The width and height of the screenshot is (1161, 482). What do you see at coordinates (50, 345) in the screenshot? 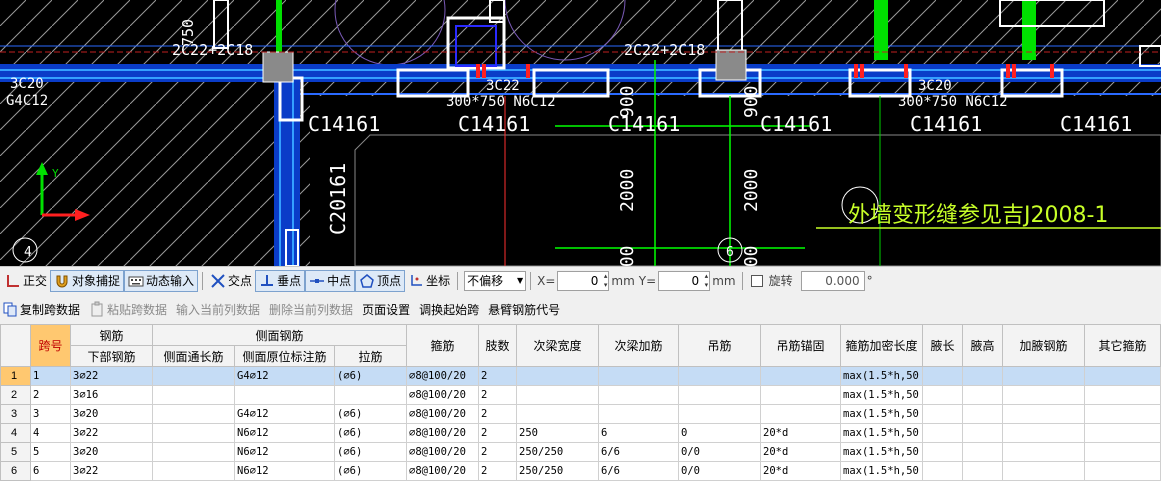
I see `header-span-no: 跨号` at bounding box center [50, 345].